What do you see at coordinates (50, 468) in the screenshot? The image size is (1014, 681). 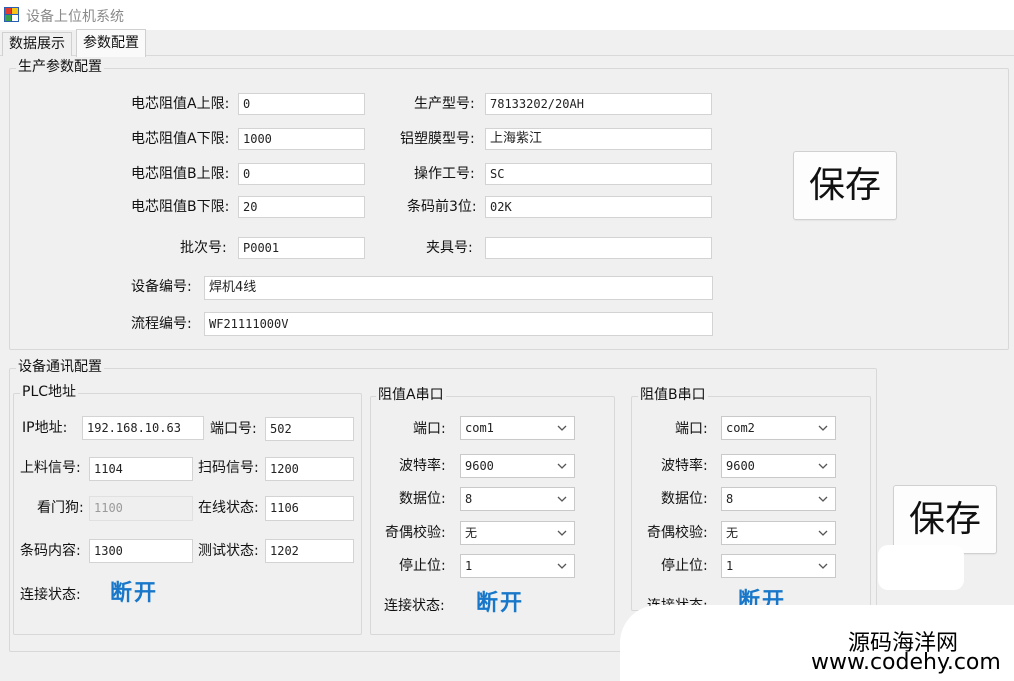 I see `feed-signal-label: 上料信号:` at bounding box center [50, 468].